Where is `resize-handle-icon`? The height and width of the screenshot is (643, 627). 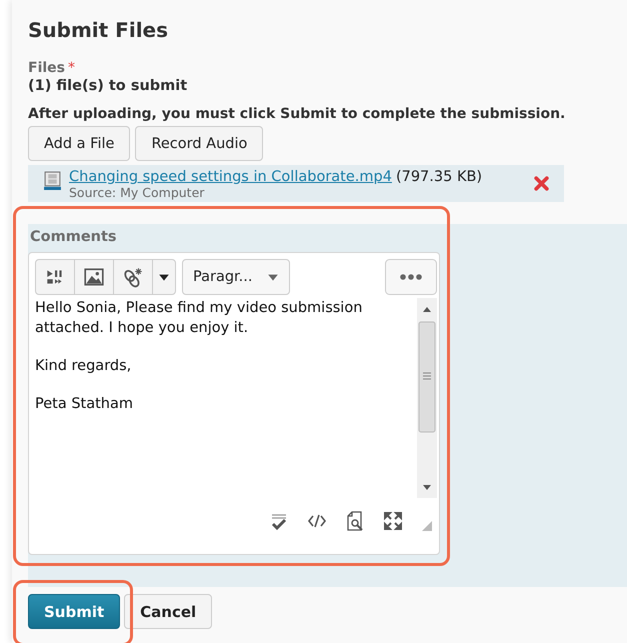
resize-handle-icon is located at coordinates (427, 526).